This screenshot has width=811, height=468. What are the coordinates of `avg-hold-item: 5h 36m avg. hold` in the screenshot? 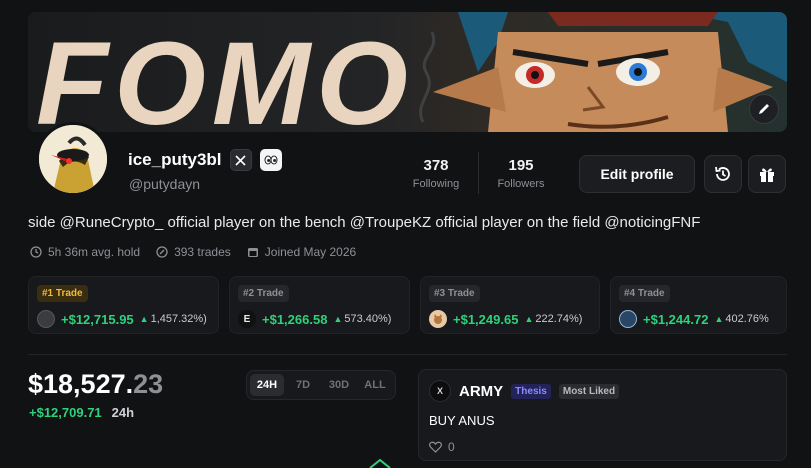 It's located at (85, 252).